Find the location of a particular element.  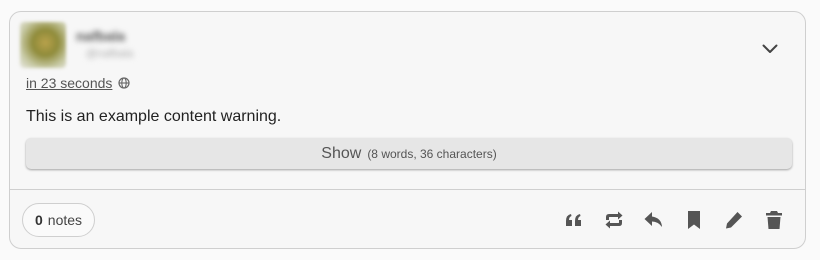

quote-icon is located at coordinates (573, 220).